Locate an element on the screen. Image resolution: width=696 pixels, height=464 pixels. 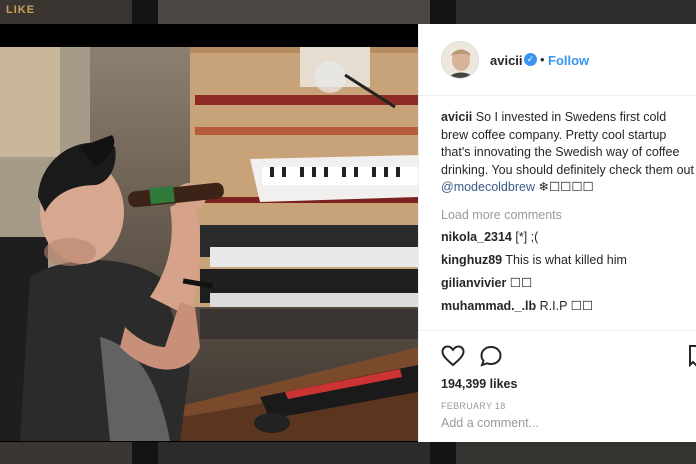
add-comment-input is located at coordinates (566, 423).